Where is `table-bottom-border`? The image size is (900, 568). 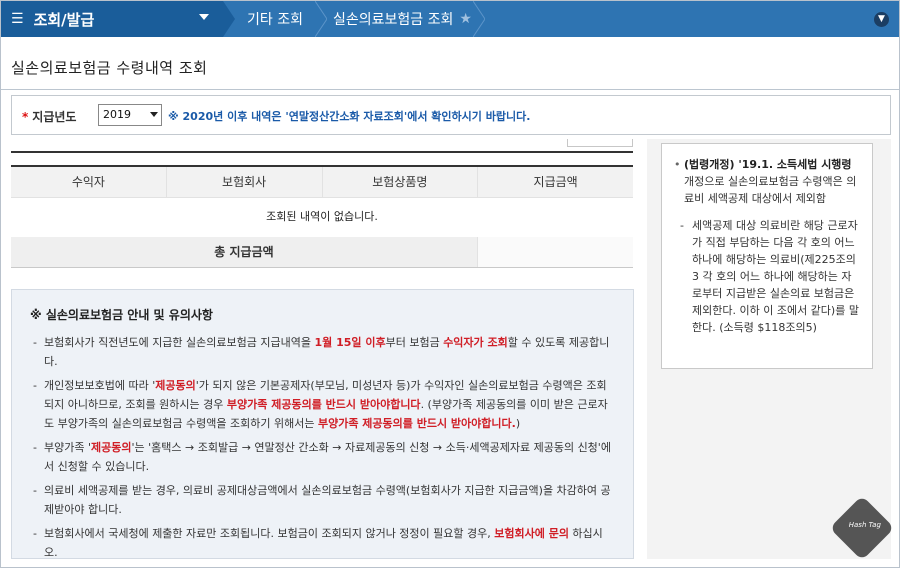
table-bottom-border is located at coordinates (322, 267).